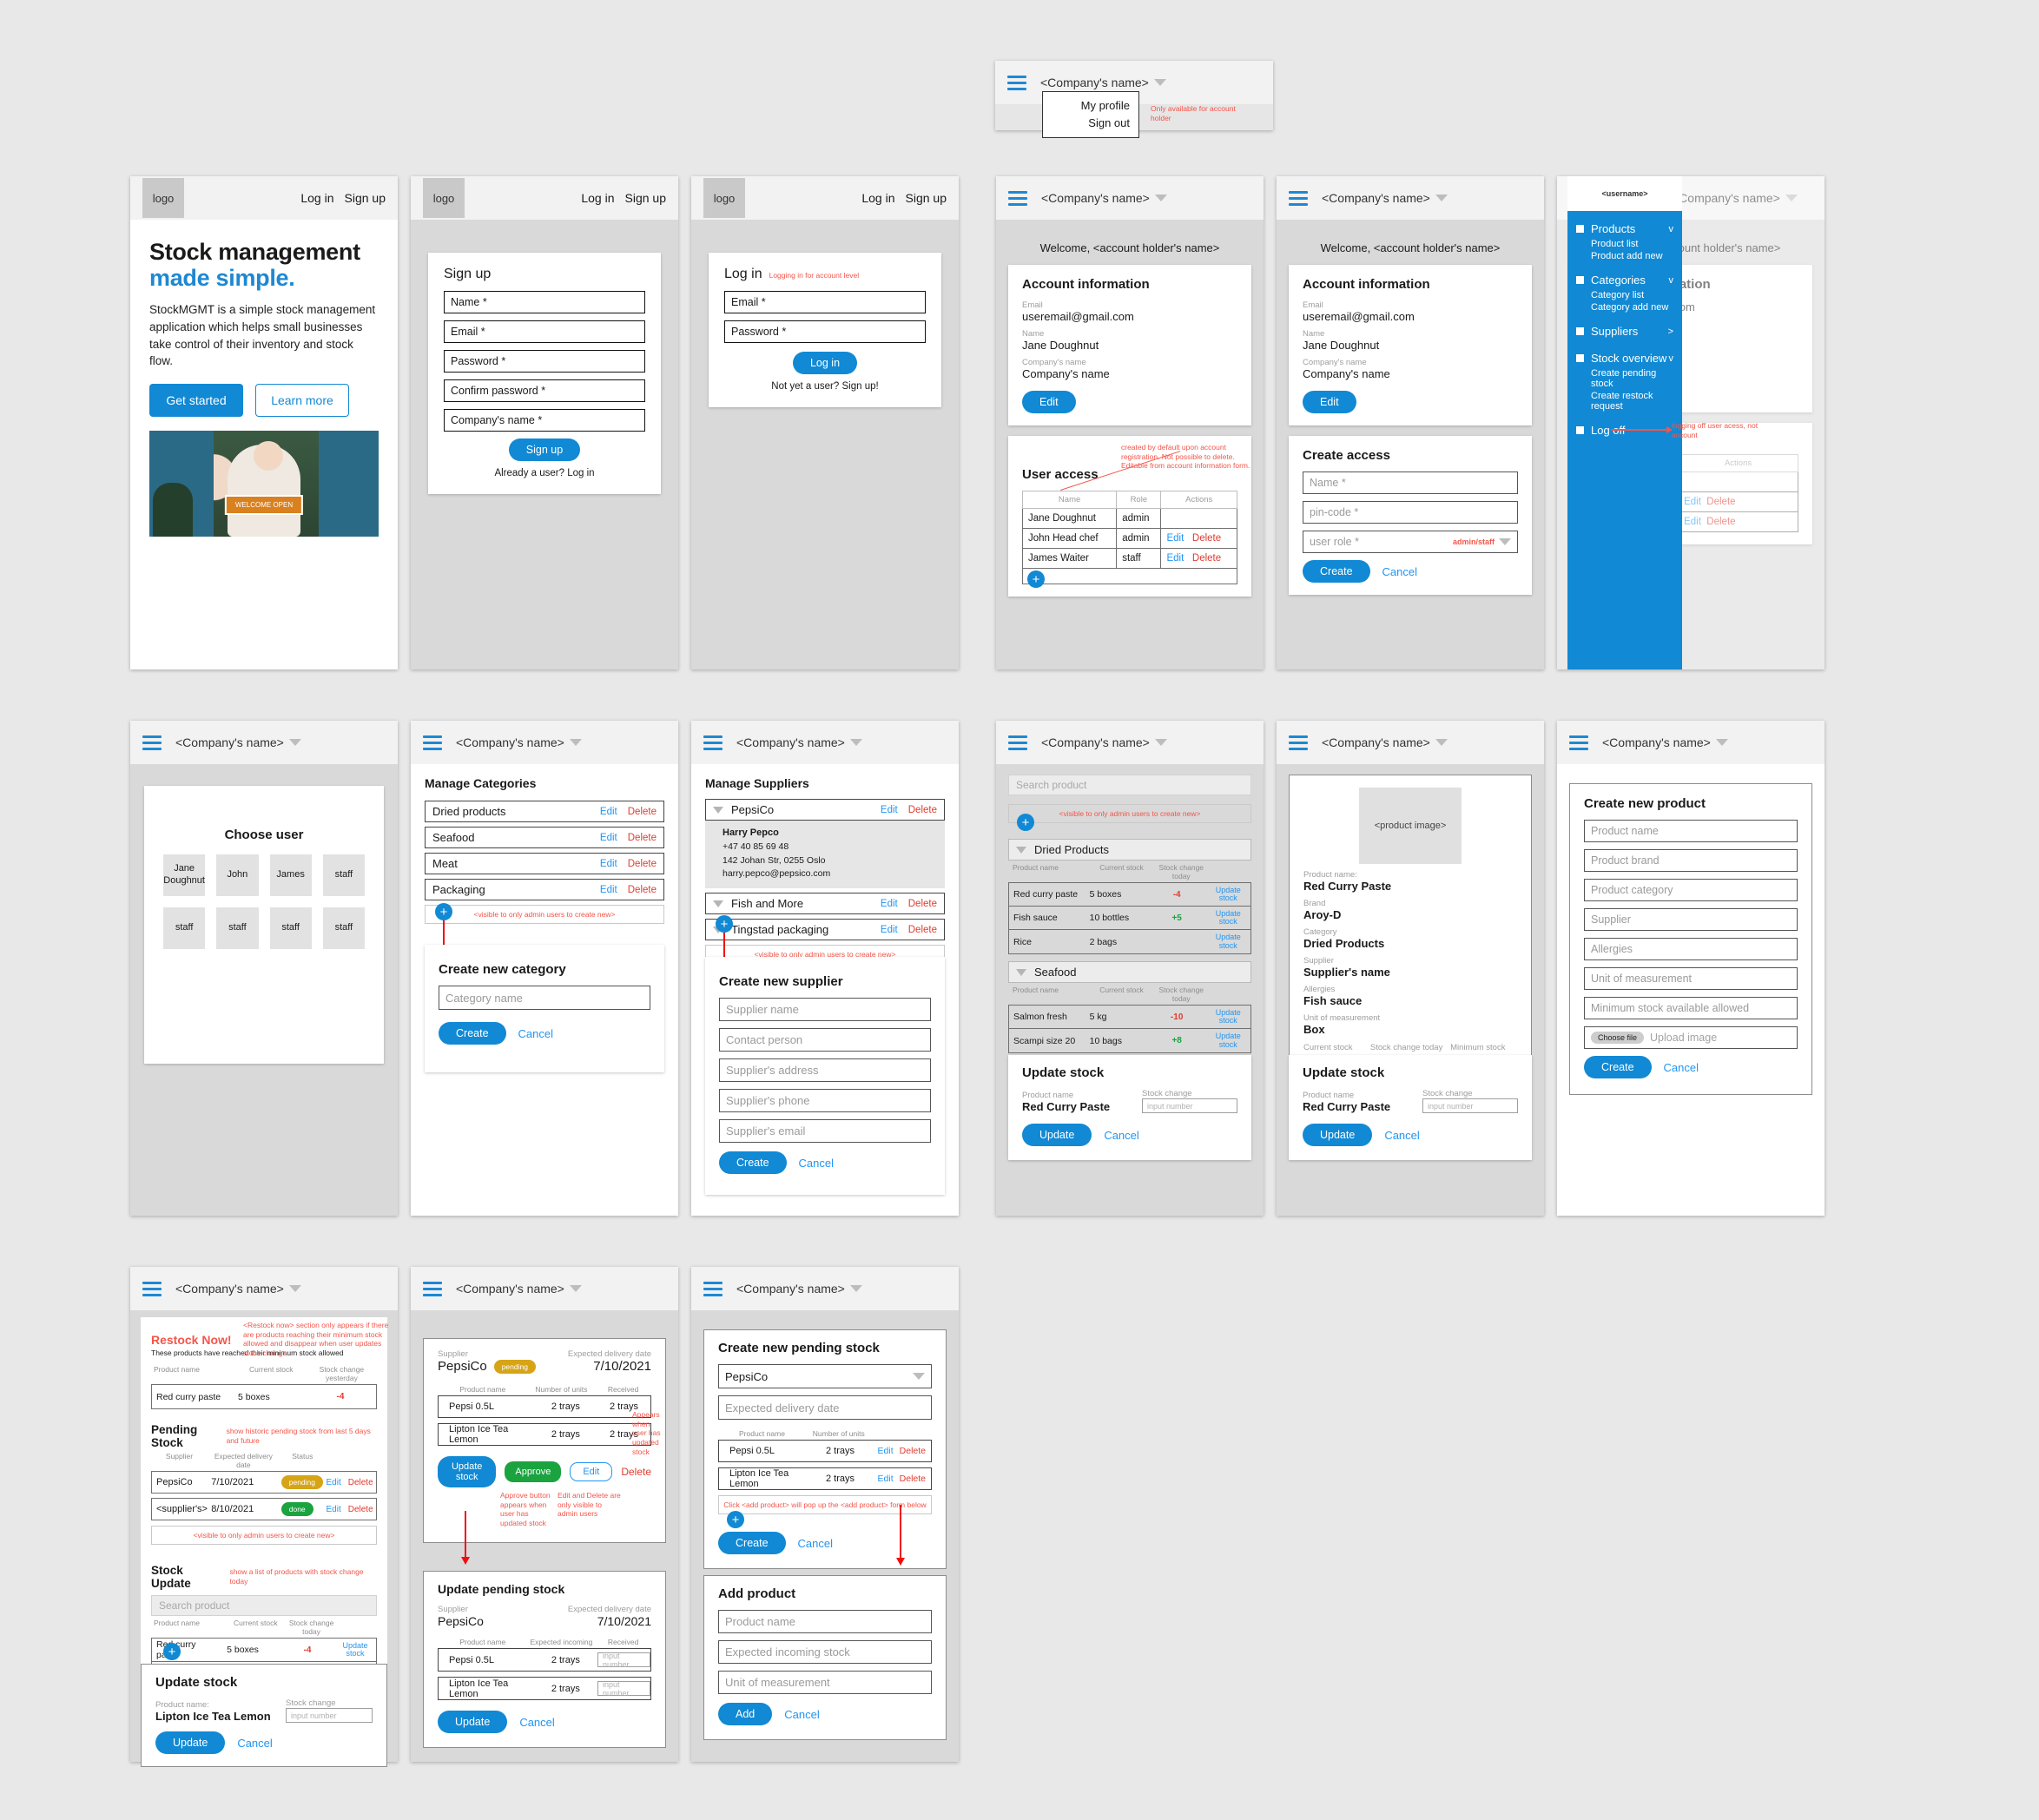 The width and height of the screenshot is (2039, 1820). I want to click on pending-row: PepsiCo 7/10/2021 pending Edit Delete, so click(264, 1482).